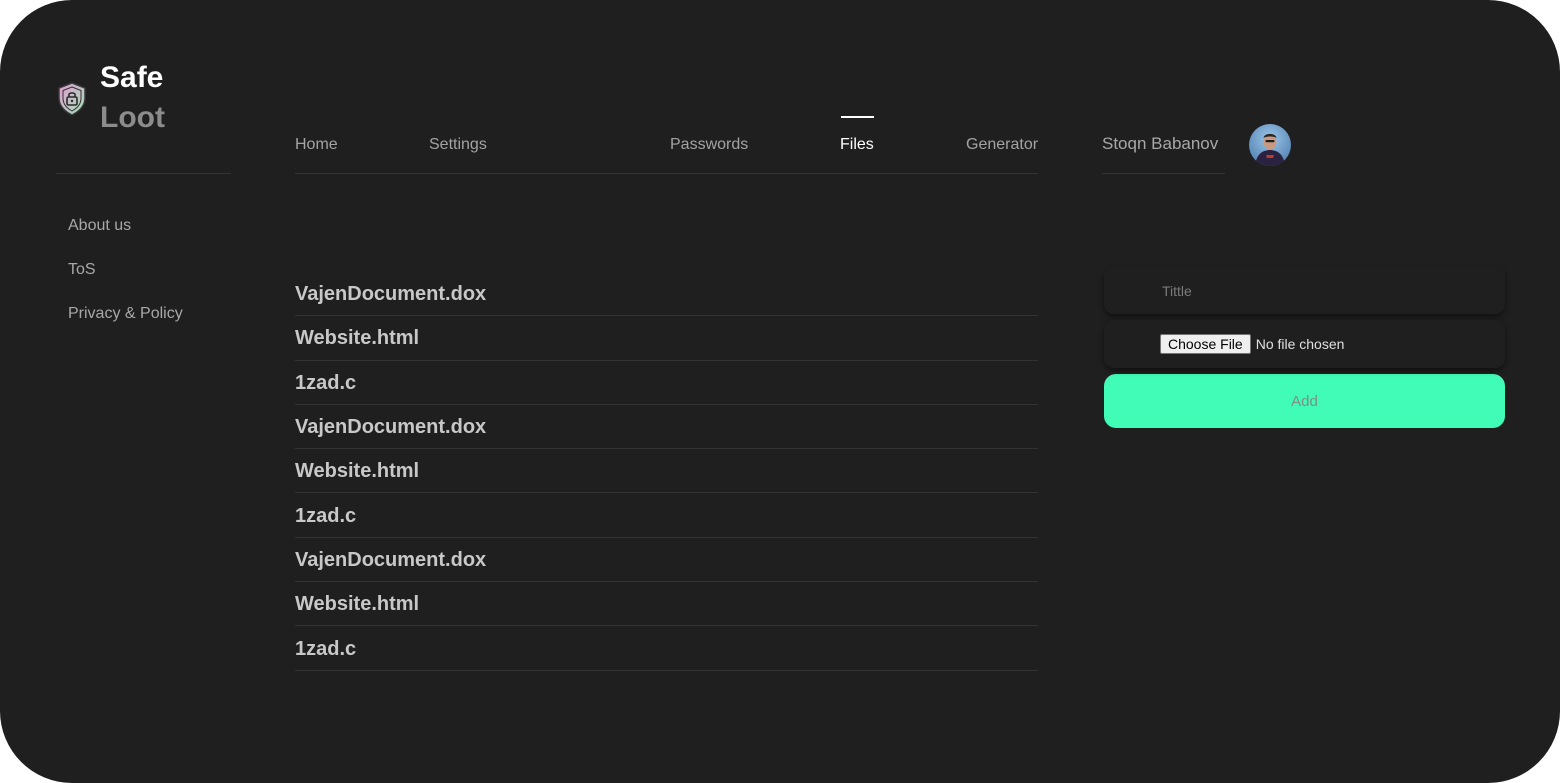  Describe the element at coordinates (1002, 145) in the screenshot. I see `nav-generator: Generator` at that location.